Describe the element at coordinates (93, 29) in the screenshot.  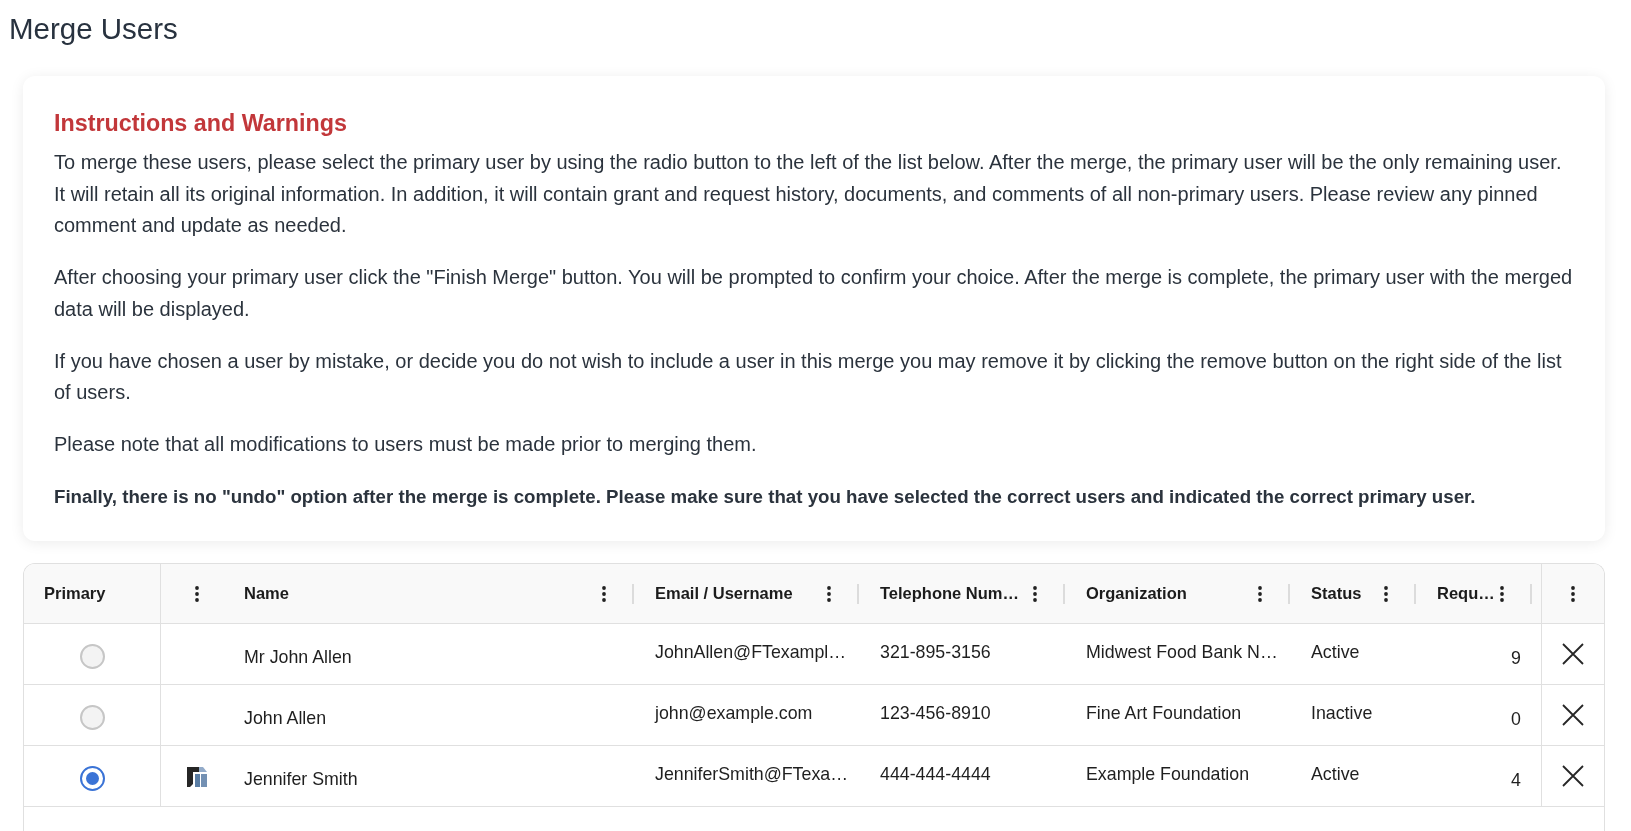
I see `page-title: Merge Users` at that location.